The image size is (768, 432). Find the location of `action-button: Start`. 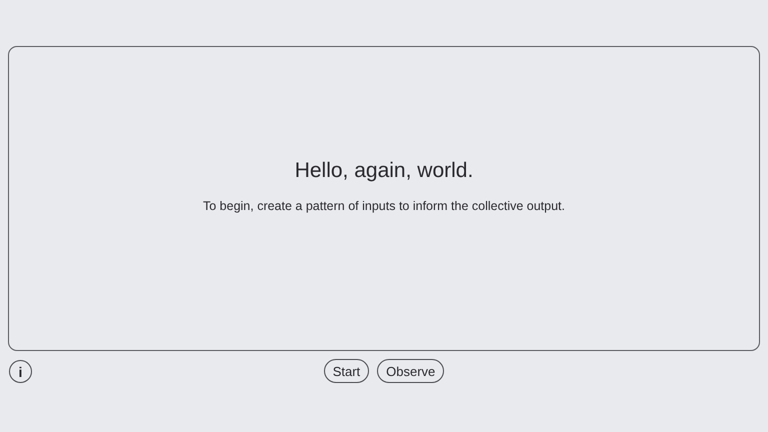

action-button: Start is located at coordinates (347, 371).